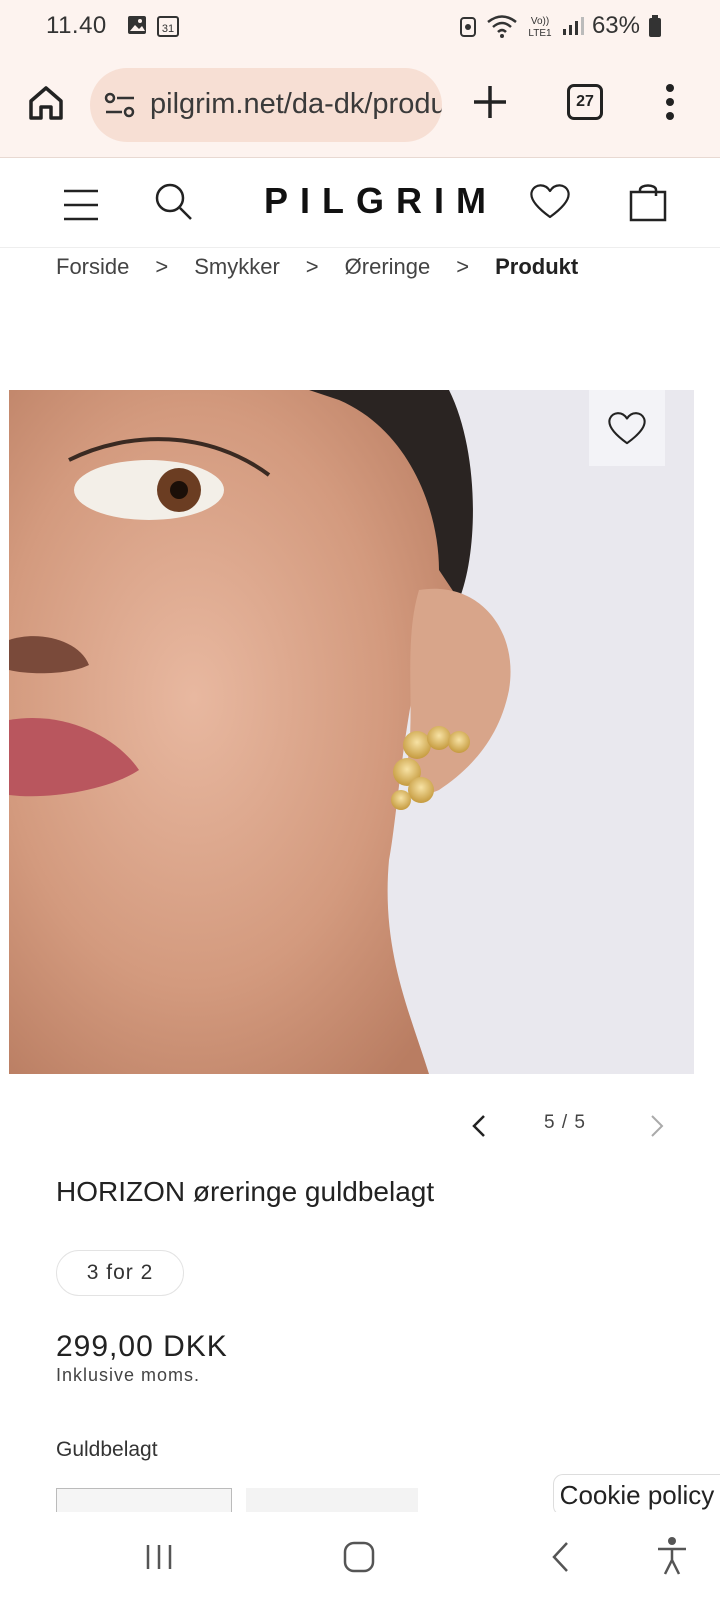 The image size is (720, 1600). What do you see at coordinates (540, 33) in the screenshot?
I see `svg-text: LTE1` at bounding box center [540, 33].